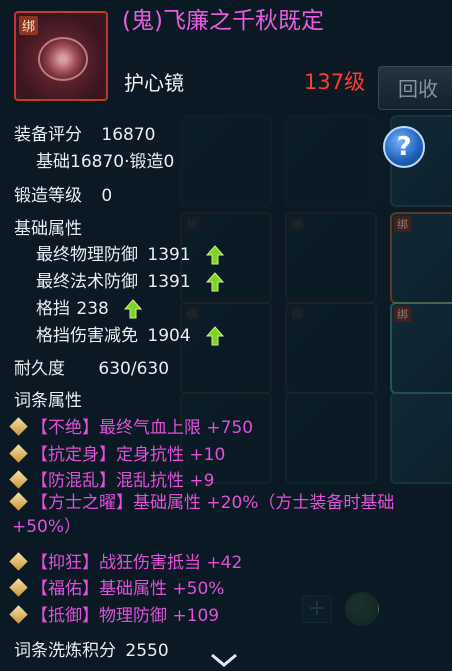 This screenshot has width=452, height=671. I want to click on inventory-slot, so click(421, 438).